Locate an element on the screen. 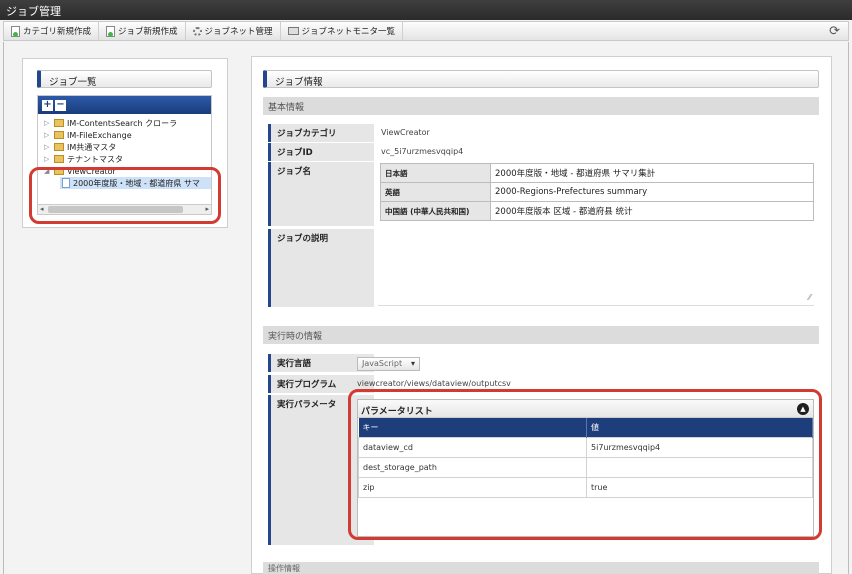  new-category-label: カテゴリ新規作成 is located at coordinates (57, 32).